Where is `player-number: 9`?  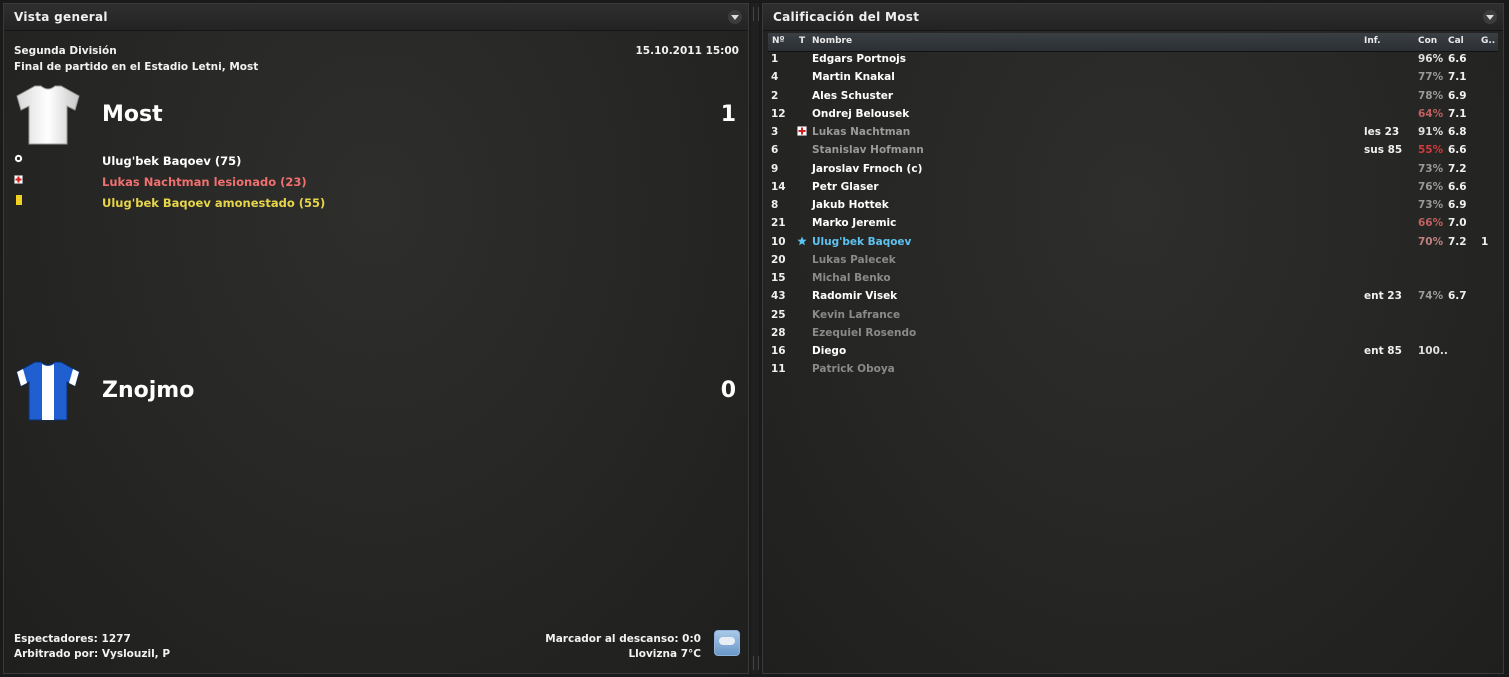 player-number: 9 is located at coordinates (775, 168).